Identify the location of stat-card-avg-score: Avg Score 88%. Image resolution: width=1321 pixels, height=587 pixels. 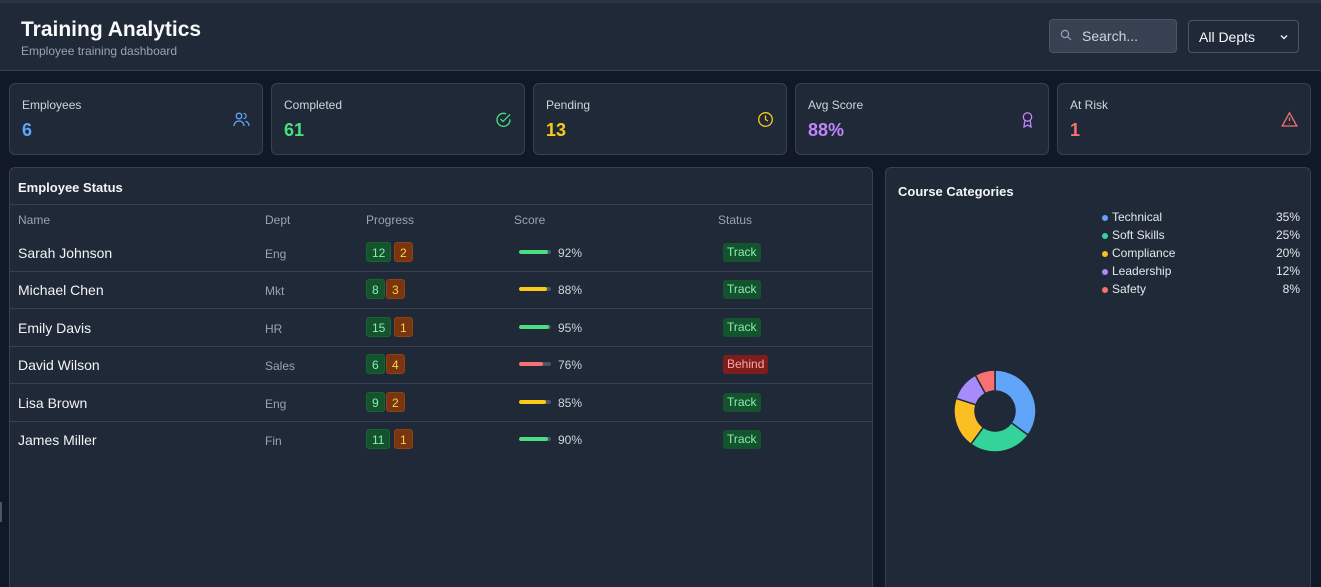
(922, 119).